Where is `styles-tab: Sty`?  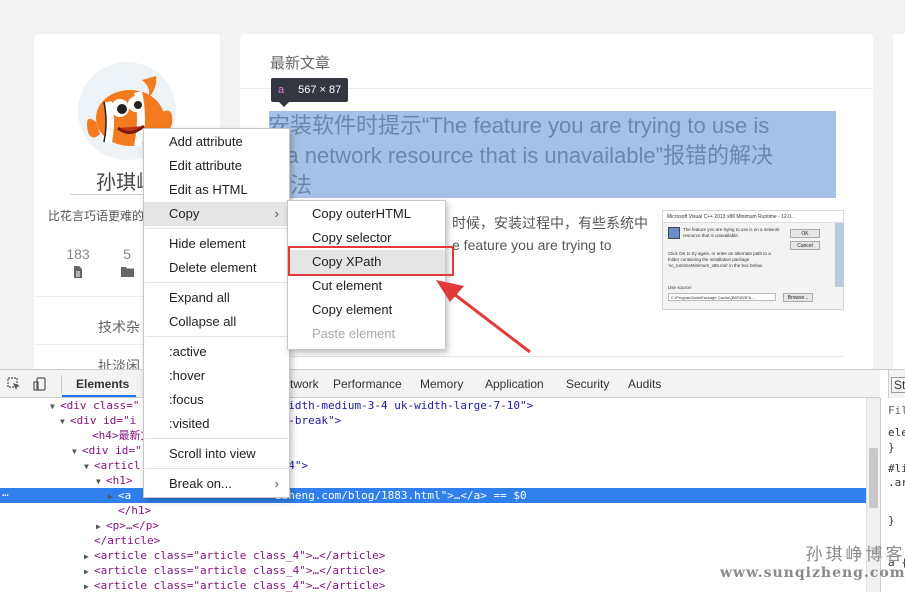 styles-tab: Sty is located at coordinates (896, 384).